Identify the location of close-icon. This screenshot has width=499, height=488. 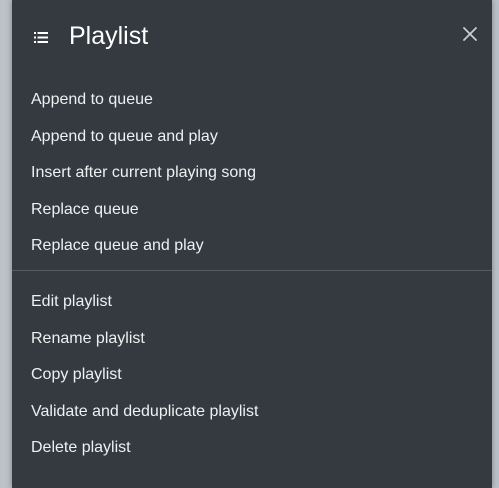
(470, 34).